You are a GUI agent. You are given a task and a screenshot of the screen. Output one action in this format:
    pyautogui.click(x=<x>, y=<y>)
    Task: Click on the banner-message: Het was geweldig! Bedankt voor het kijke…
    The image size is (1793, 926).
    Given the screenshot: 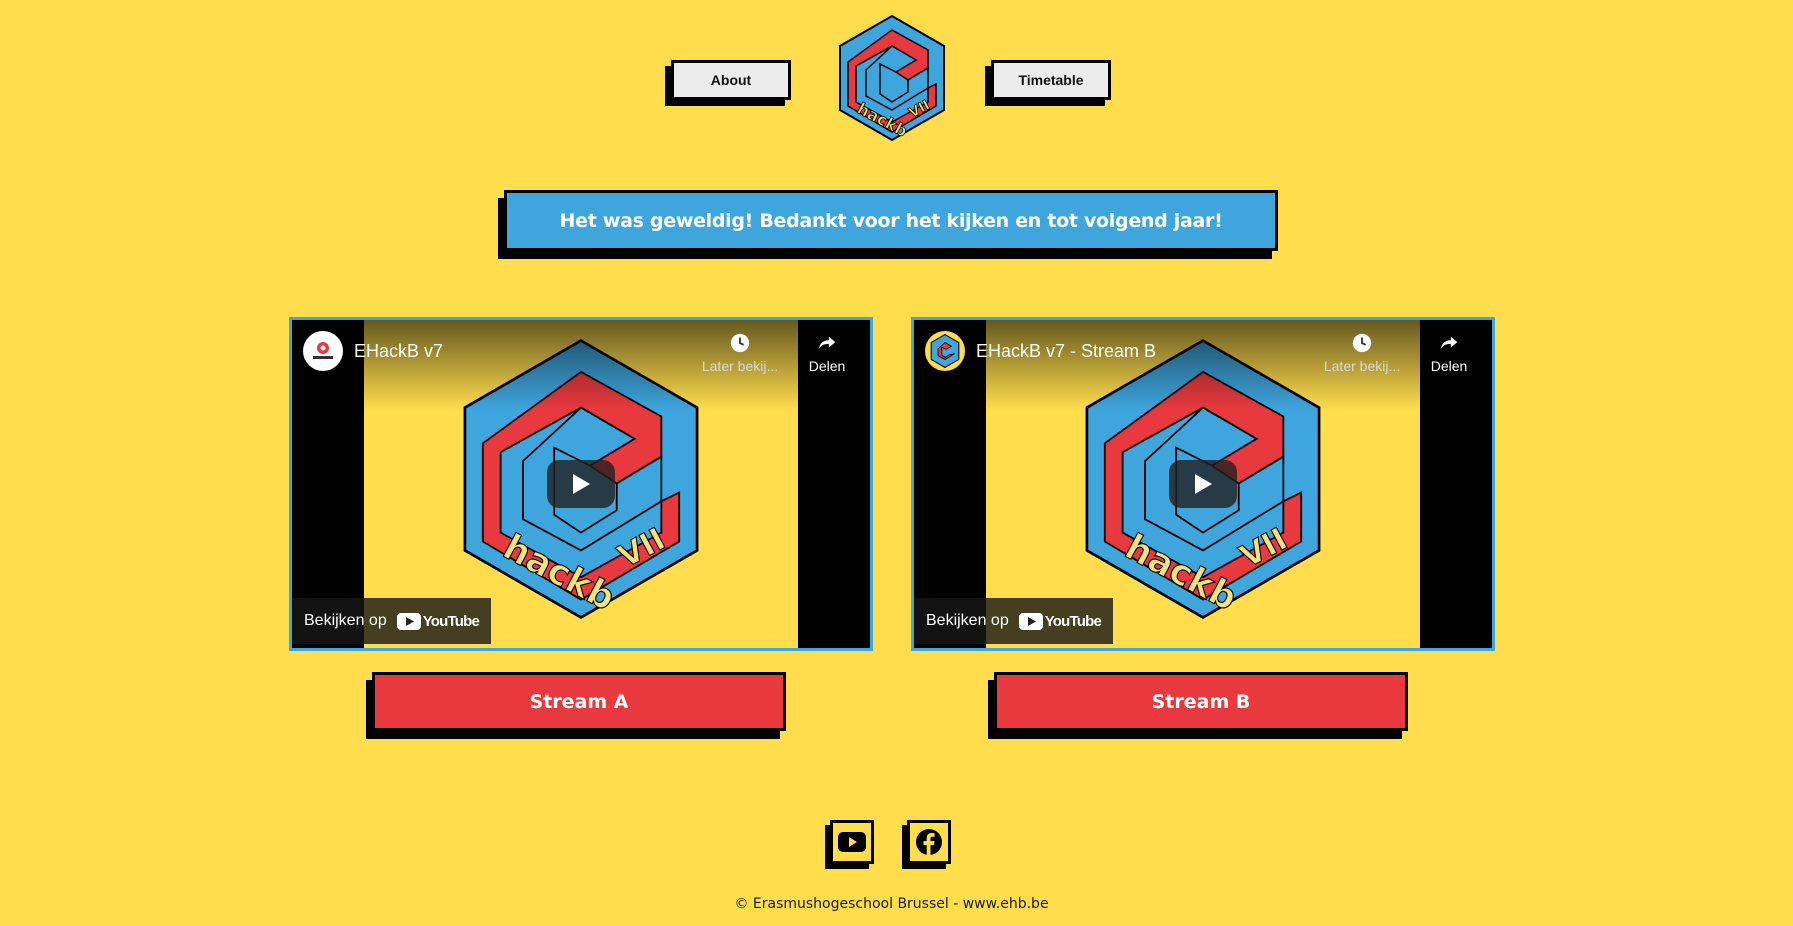 What is the action you would take?
    pyautogui.click(x=891, y=220)
    